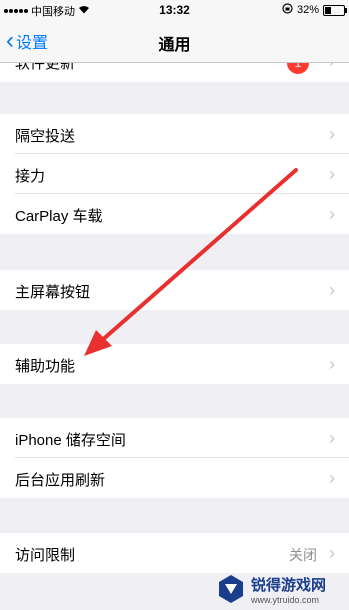 The width and height of the screenshot is (349, 610). Describe the element at coordinates (174, 174) in the screenshot. I see `settings-row-handoff: 接力 ›` at that location.